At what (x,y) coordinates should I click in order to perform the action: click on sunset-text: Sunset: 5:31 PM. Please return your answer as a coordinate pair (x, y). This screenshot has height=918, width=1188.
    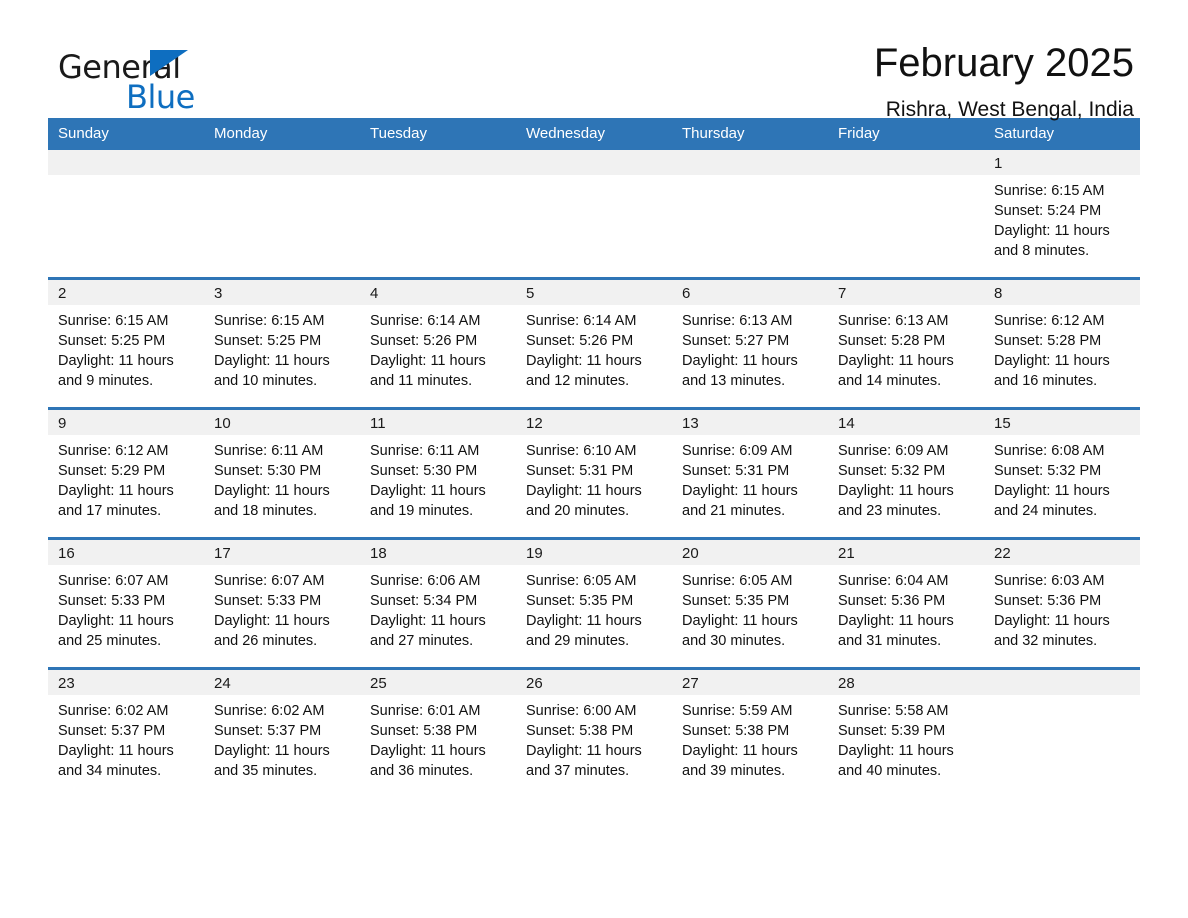
    Looking at the image, I should click on (736, 471).